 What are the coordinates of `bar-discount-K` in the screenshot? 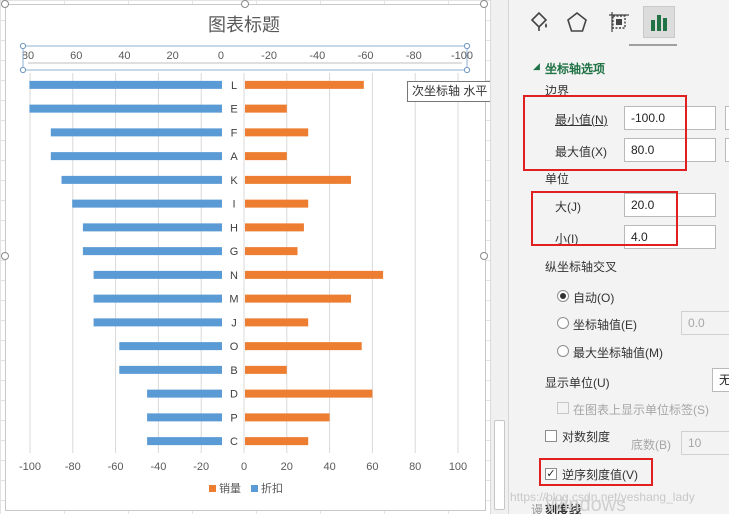 It's located at (141, 179).